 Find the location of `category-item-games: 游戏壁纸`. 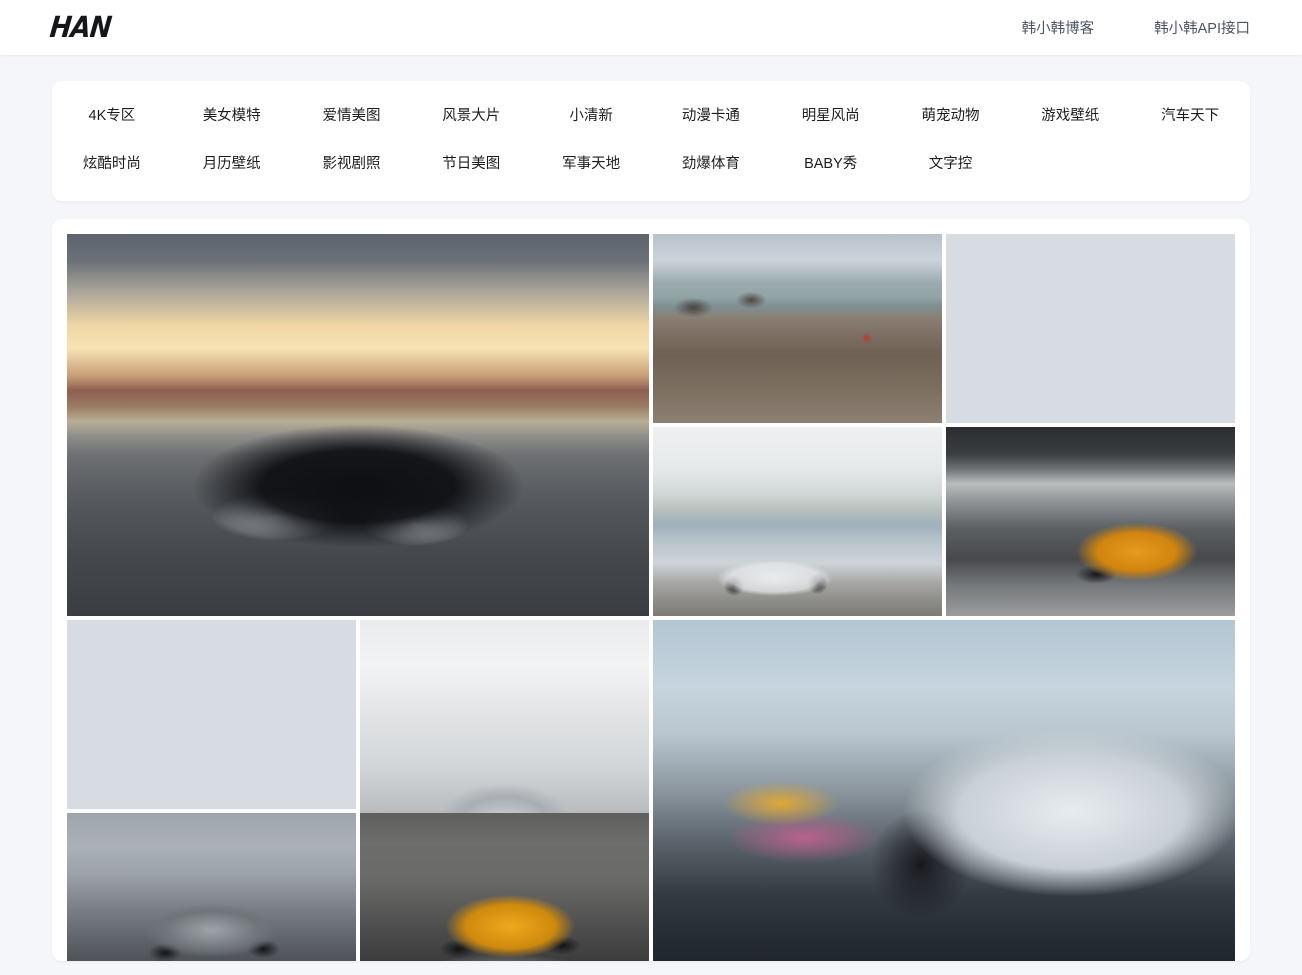

category-item-games: 游戏壁纸 is located at coordinates (1070, 116).